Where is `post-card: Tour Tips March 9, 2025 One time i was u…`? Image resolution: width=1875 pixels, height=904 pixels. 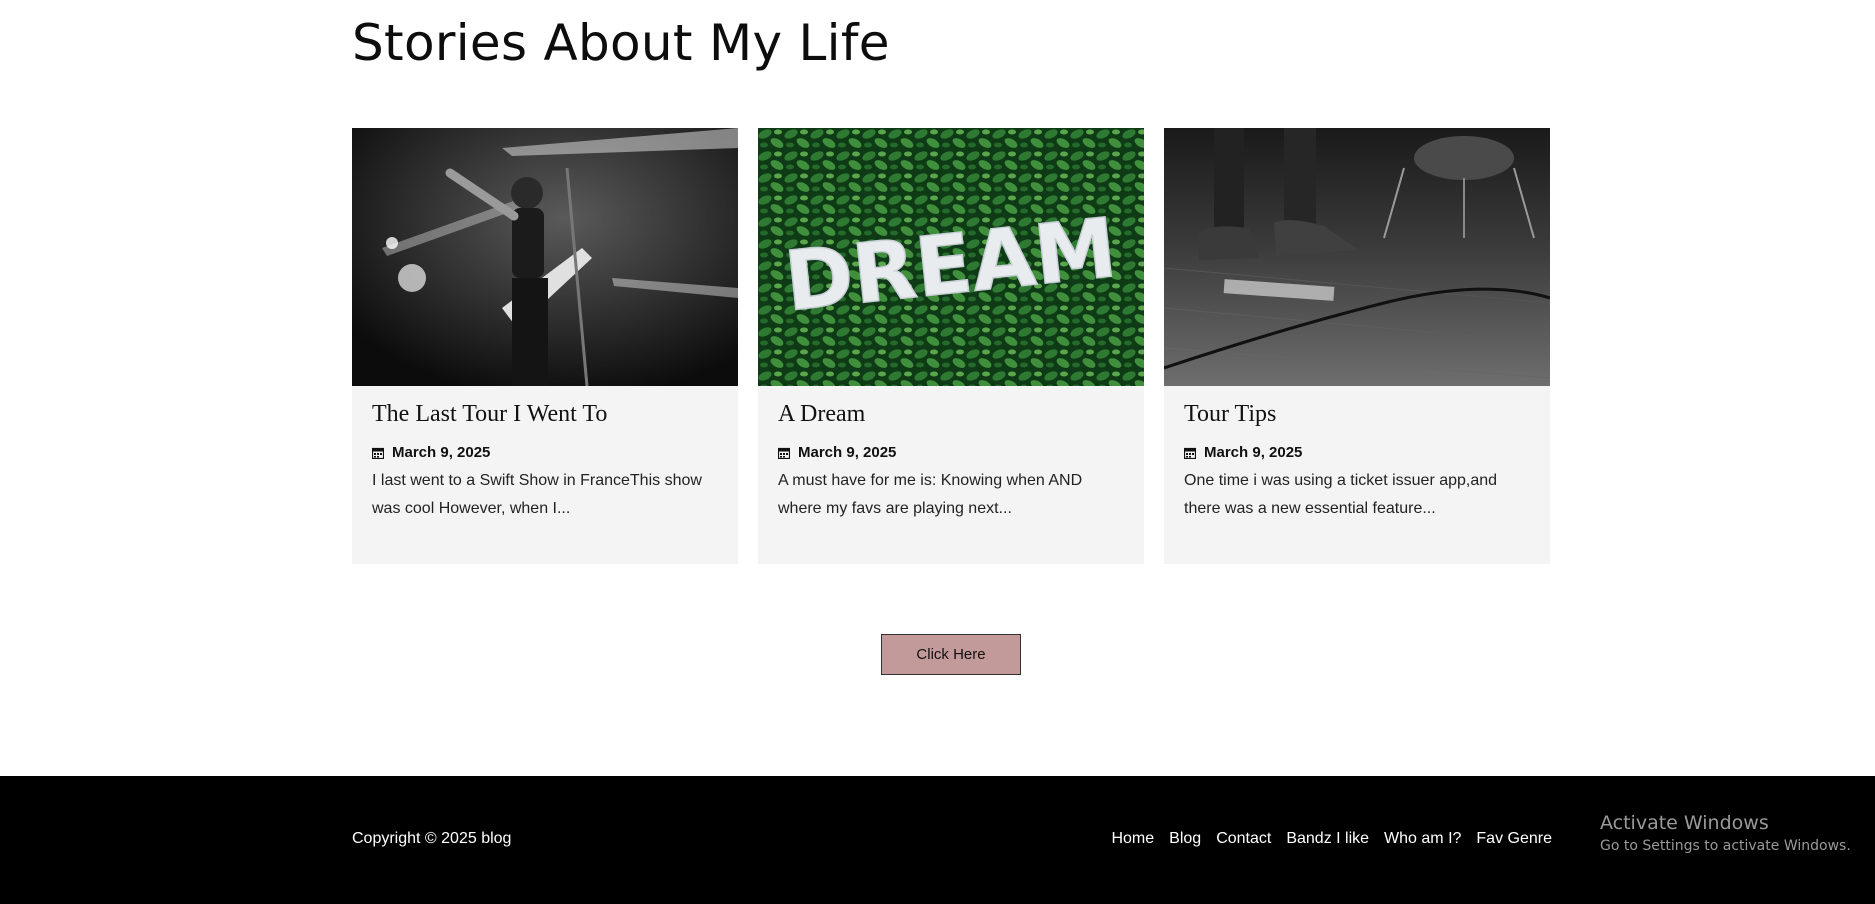
post-card: Tour Tips March 9, 2025 One time i was u… is located at coordinates (1357, 346).